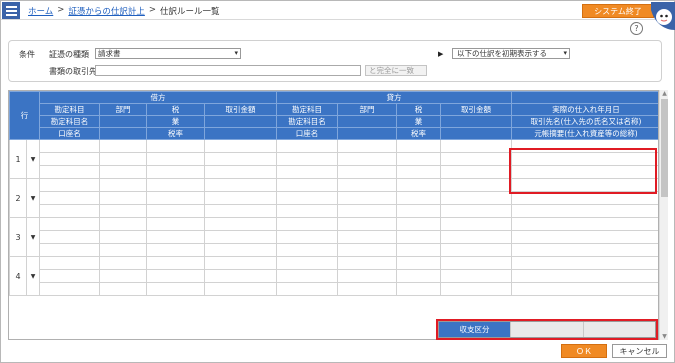 The image size is (675, 363). Describe the element at coordinates (511, 53) in the screenshot. I see `initial-display-select: 以下の仕訳を初期表示する` at that location.